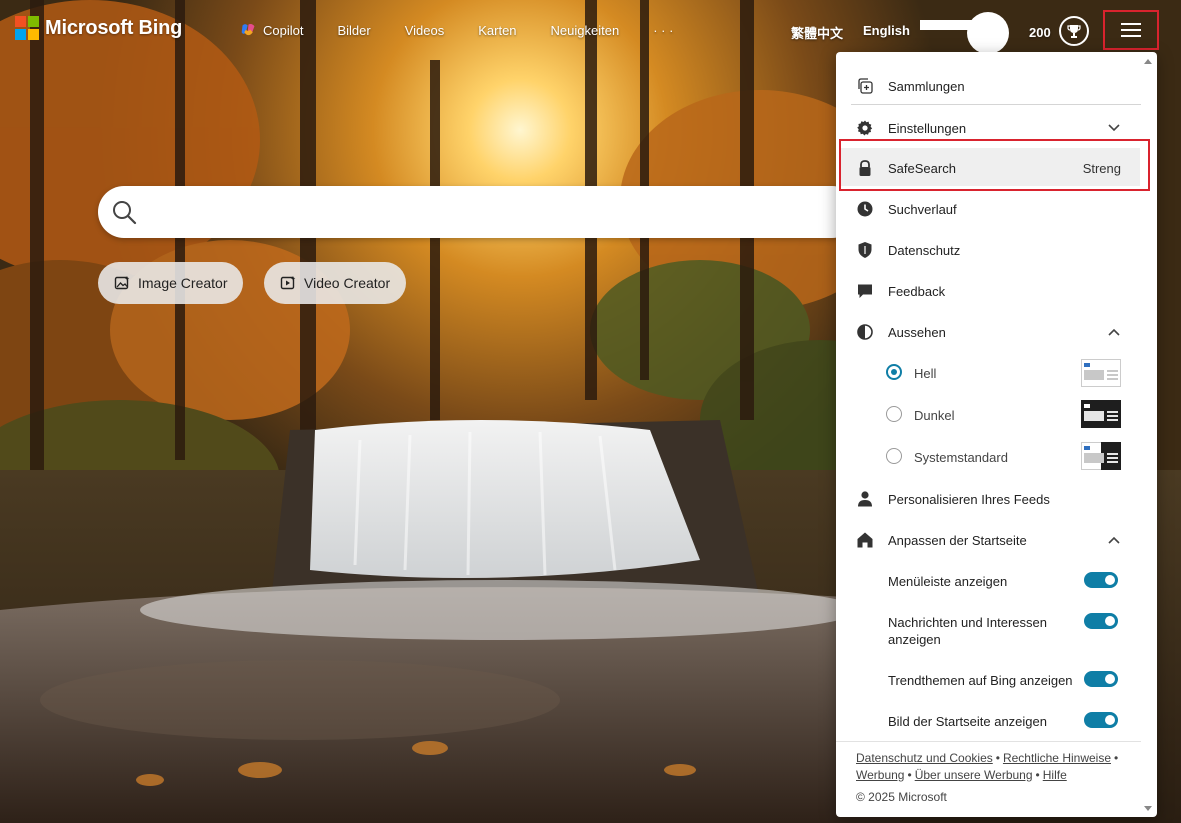 Image resolution: width=1181 pixels, height=823 pixels. Describe the element at coordinates (880, 775) in the screenshot. I see `link-werbung: Werbung` at that location.